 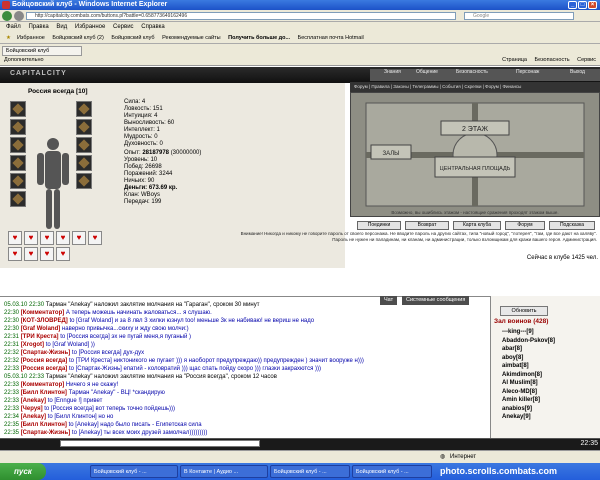 I want to click on chat-author: [КОТ-ЗЛОВРЕД], so click(x=44, y=321).